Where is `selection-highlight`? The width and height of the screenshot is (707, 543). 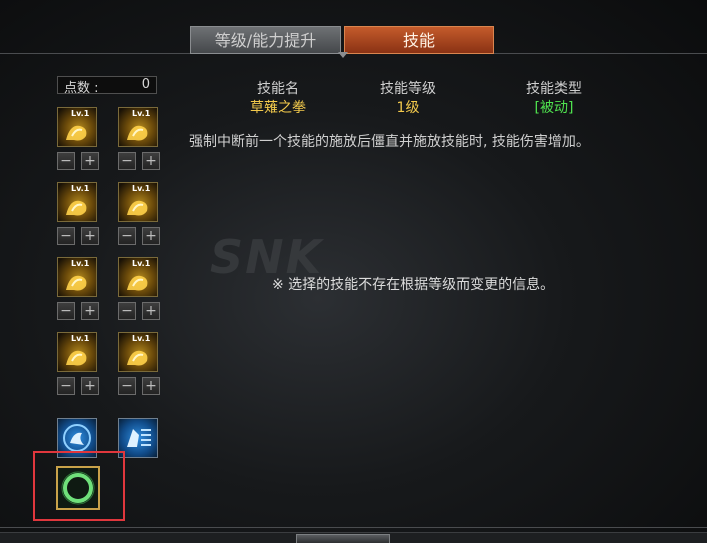 selection-highlight is located at coordinates (79, 486).